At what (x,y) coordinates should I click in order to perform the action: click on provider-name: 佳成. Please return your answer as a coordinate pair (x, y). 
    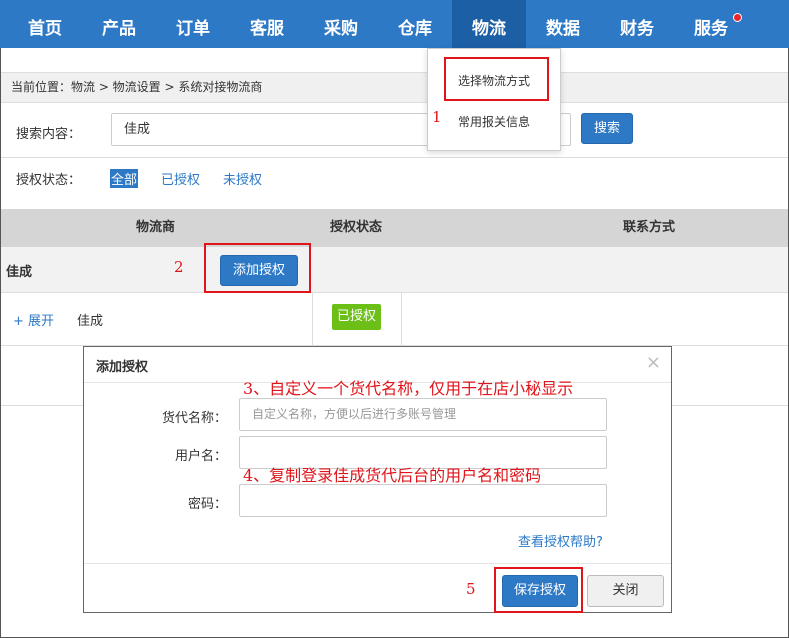
    Looking at the image, I should click on (19, 272).